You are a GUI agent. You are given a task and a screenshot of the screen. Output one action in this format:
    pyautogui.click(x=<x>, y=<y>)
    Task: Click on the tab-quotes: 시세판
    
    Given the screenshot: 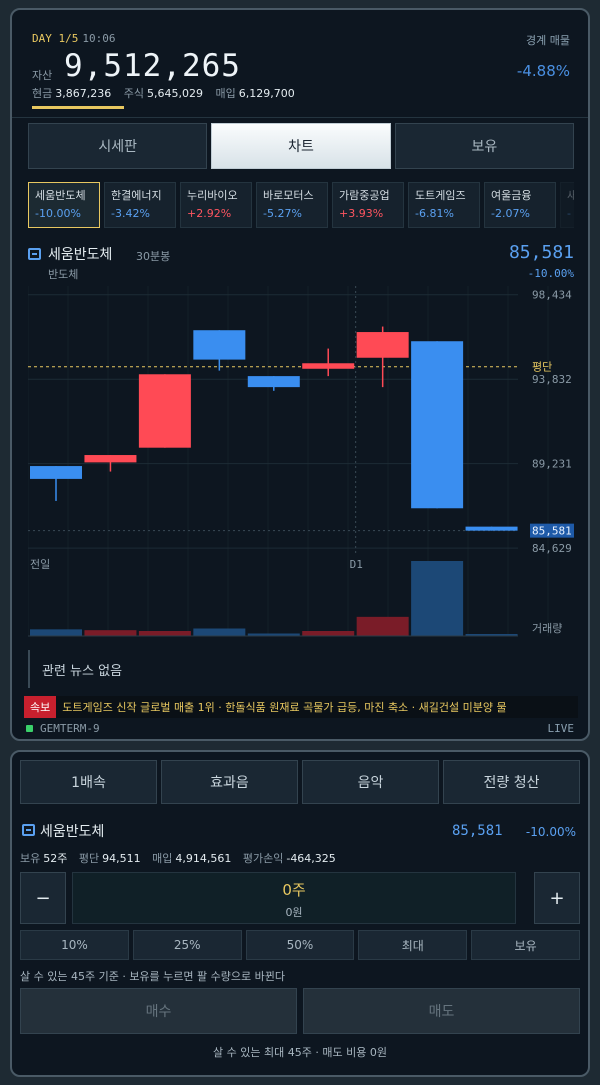 What is the action you would take?
    pyautogui.click(x=118, y=146)
    